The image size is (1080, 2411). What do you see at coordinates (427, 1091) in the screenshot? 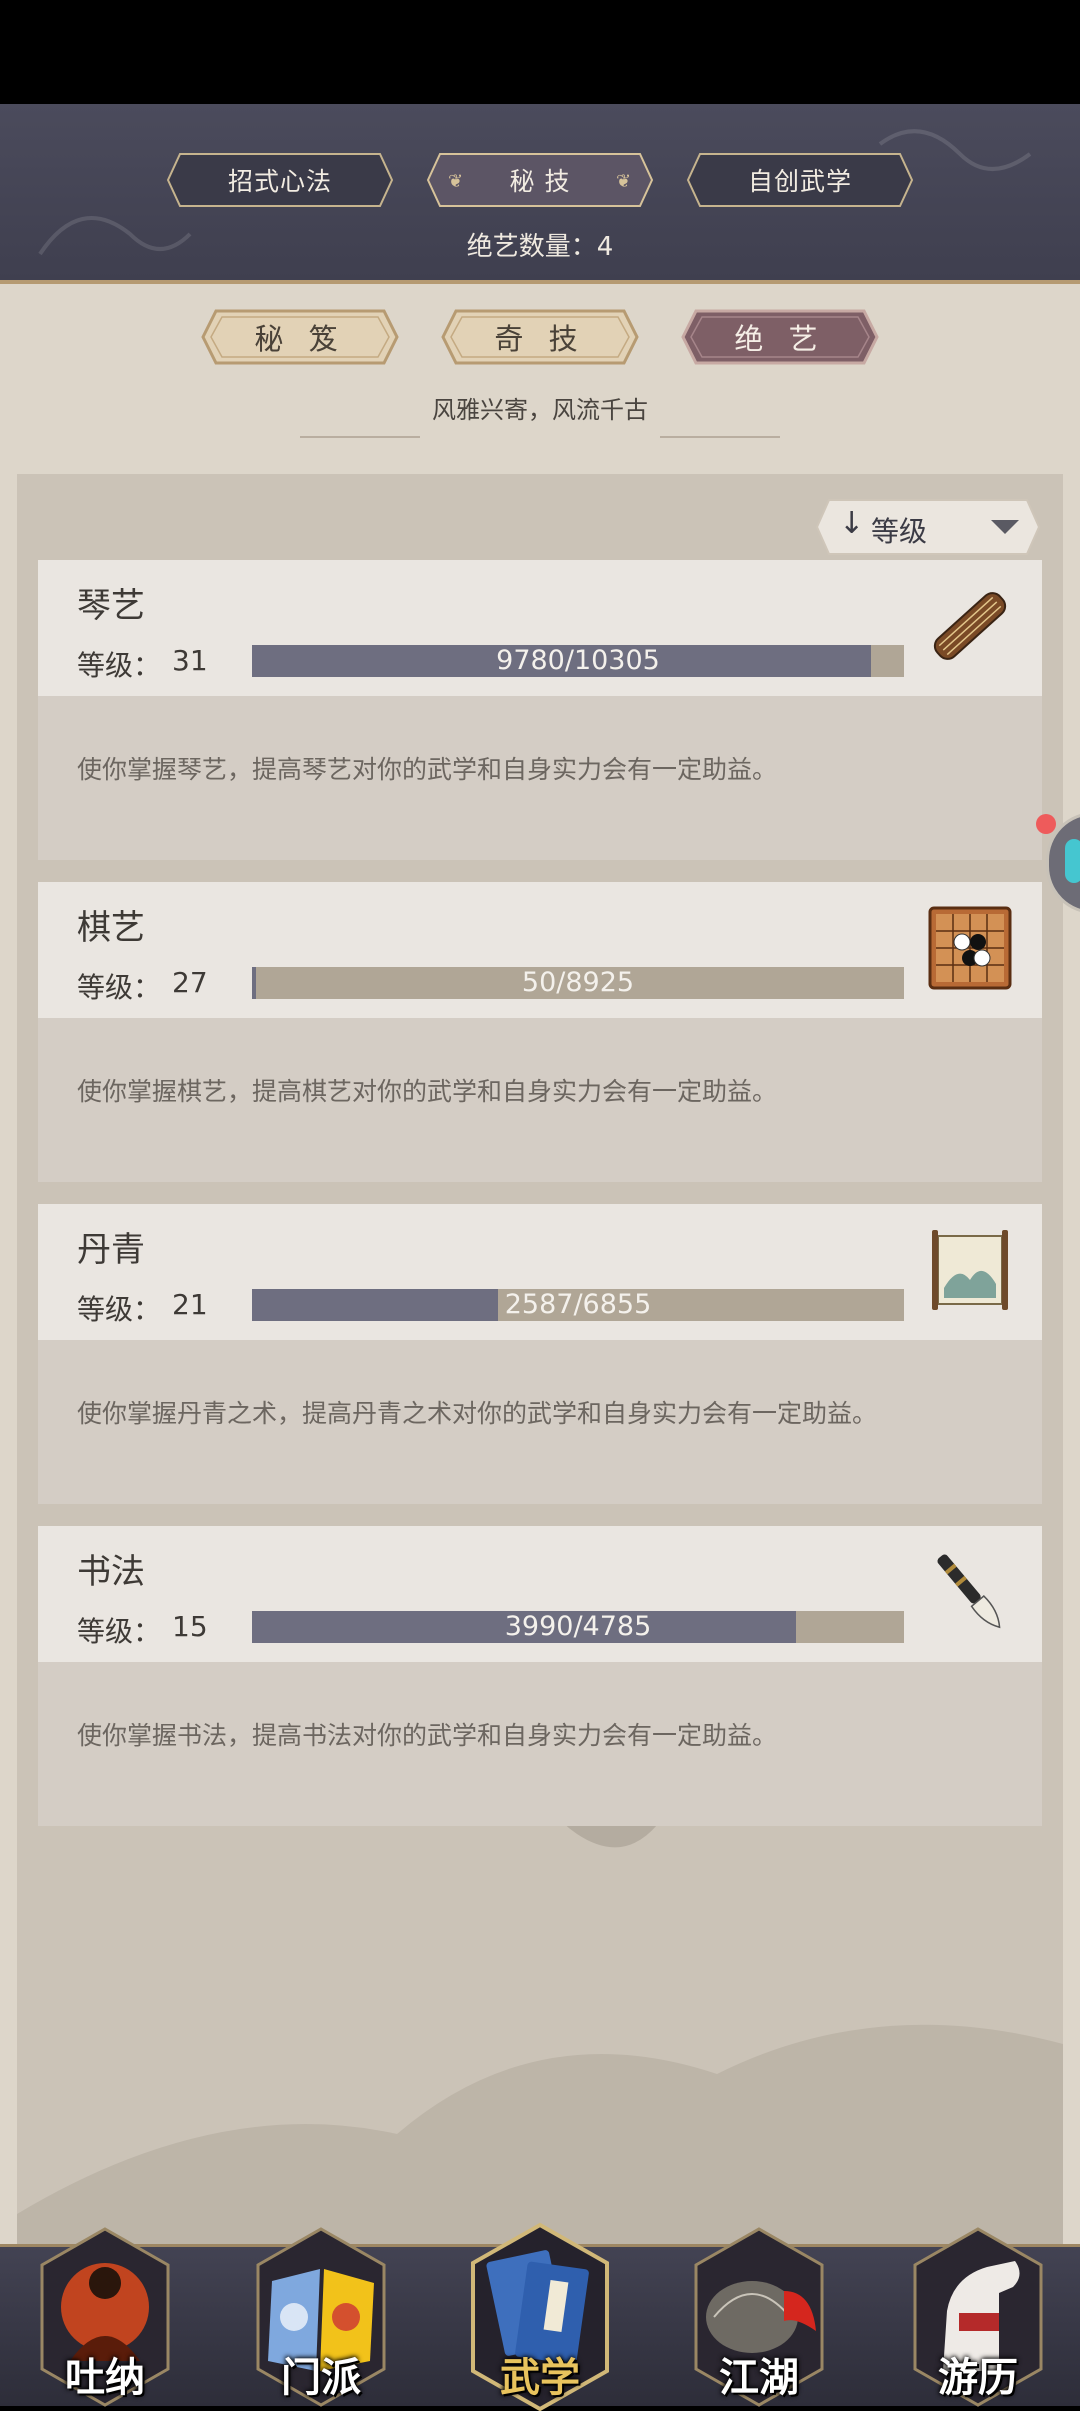
I see `skill-description: 使你掌握棋艺，提高棋艺对你的武学和自身实力会有一定助益。` at bounding box center [427, 1091].